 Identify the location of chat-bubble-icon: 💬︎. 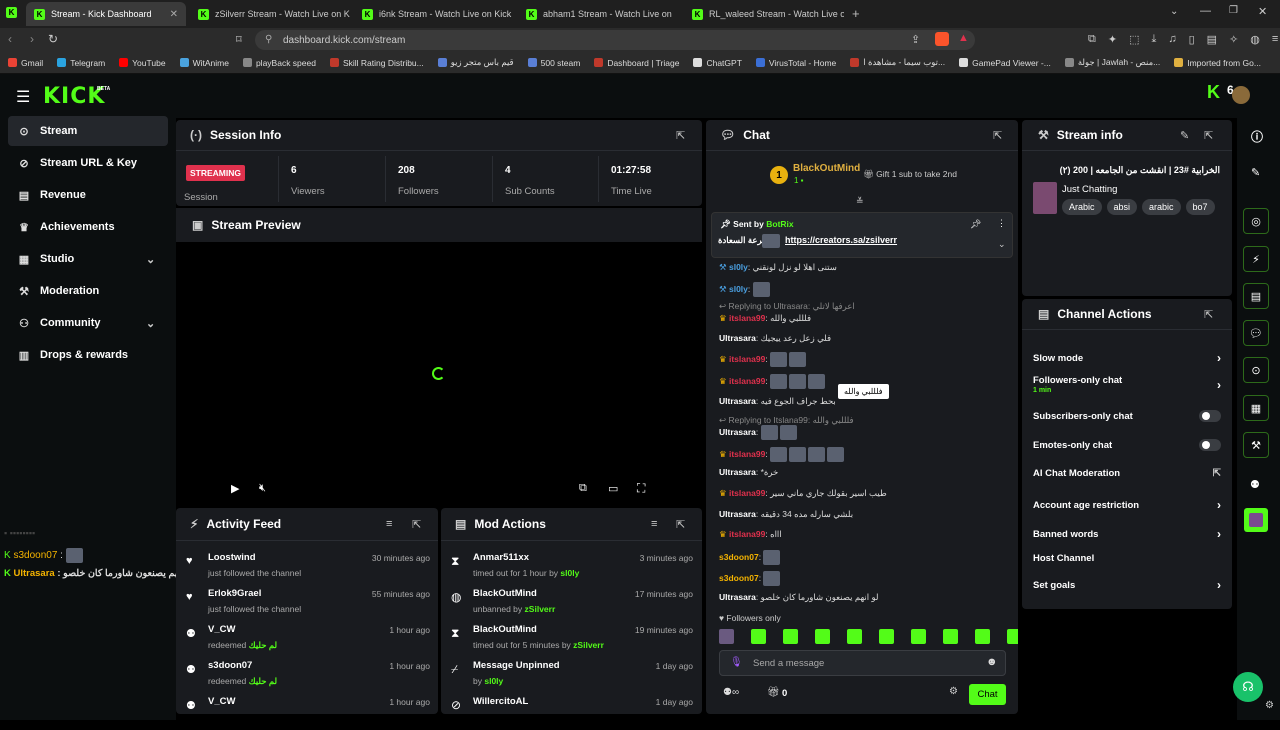
(1256, 333).